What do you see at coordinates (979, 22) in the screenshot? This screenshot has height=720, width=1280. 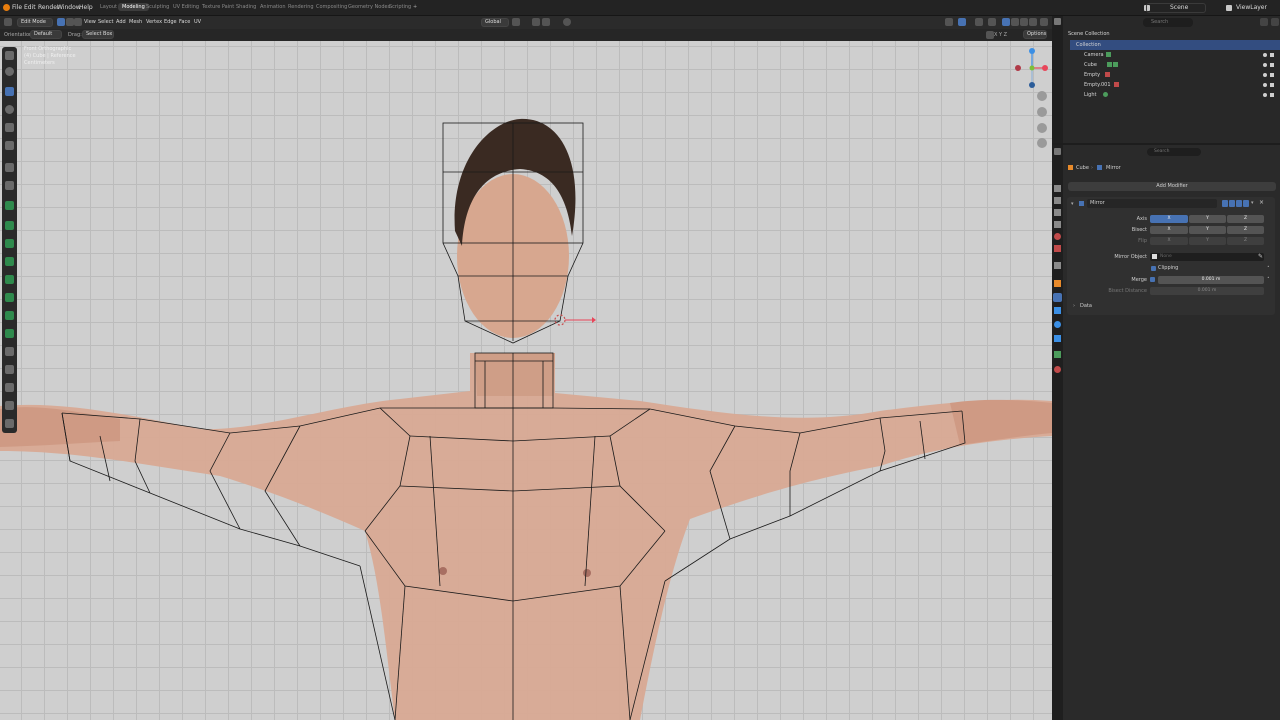 I see `overlays-icon` at bounding box center [979, 22].